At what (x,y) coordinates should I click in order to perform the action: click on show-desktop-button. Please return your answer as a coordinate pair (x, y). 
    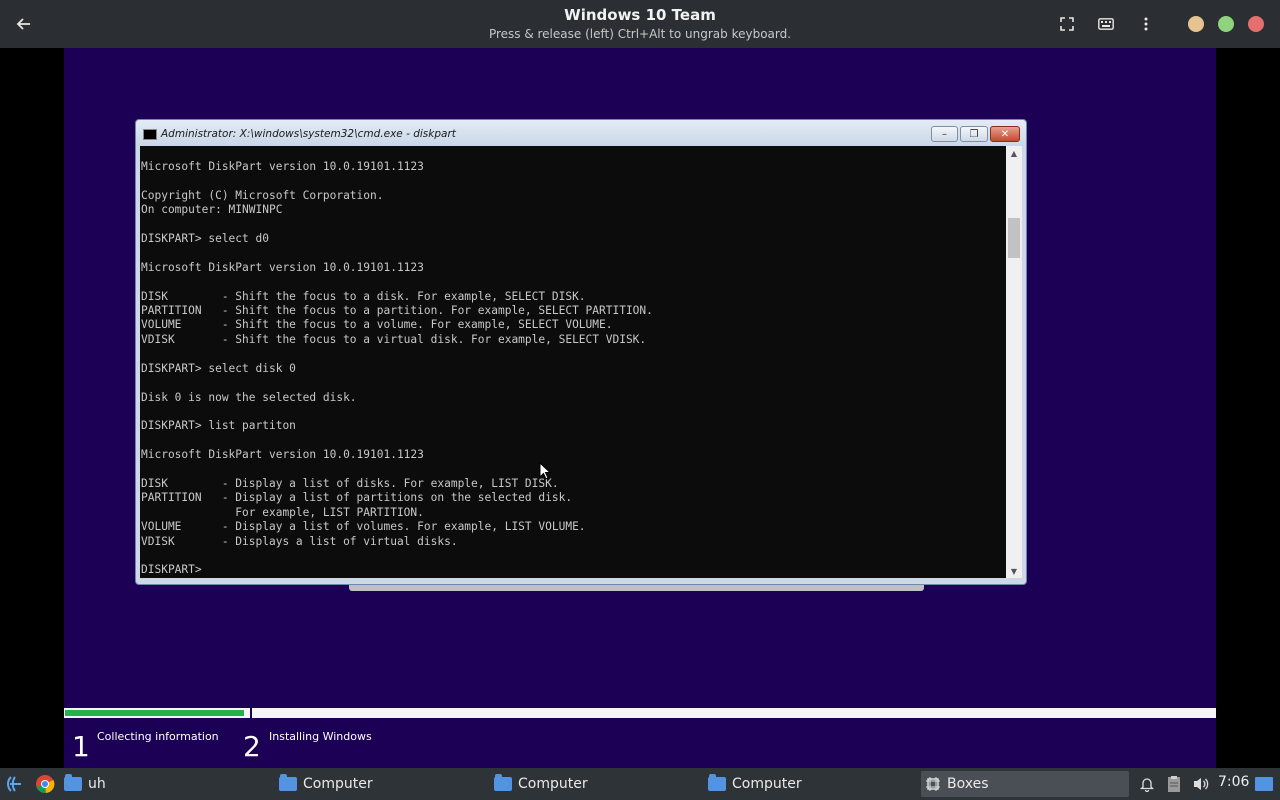
    Looking at the image, I should click on (1264, 784).